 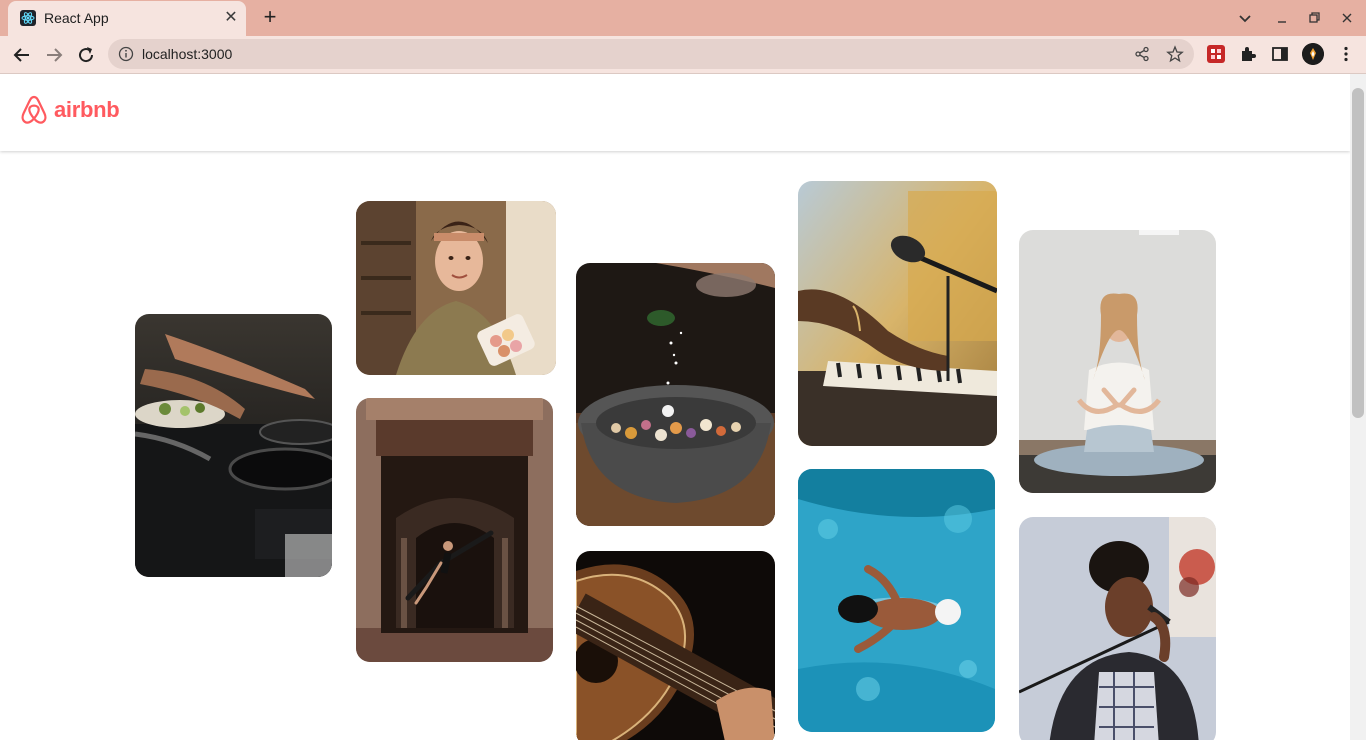 What do you see at coordinates (231, 18) in the screenshot?
I see `tab-close-icon: ✕` at bounding box center [231, 18].